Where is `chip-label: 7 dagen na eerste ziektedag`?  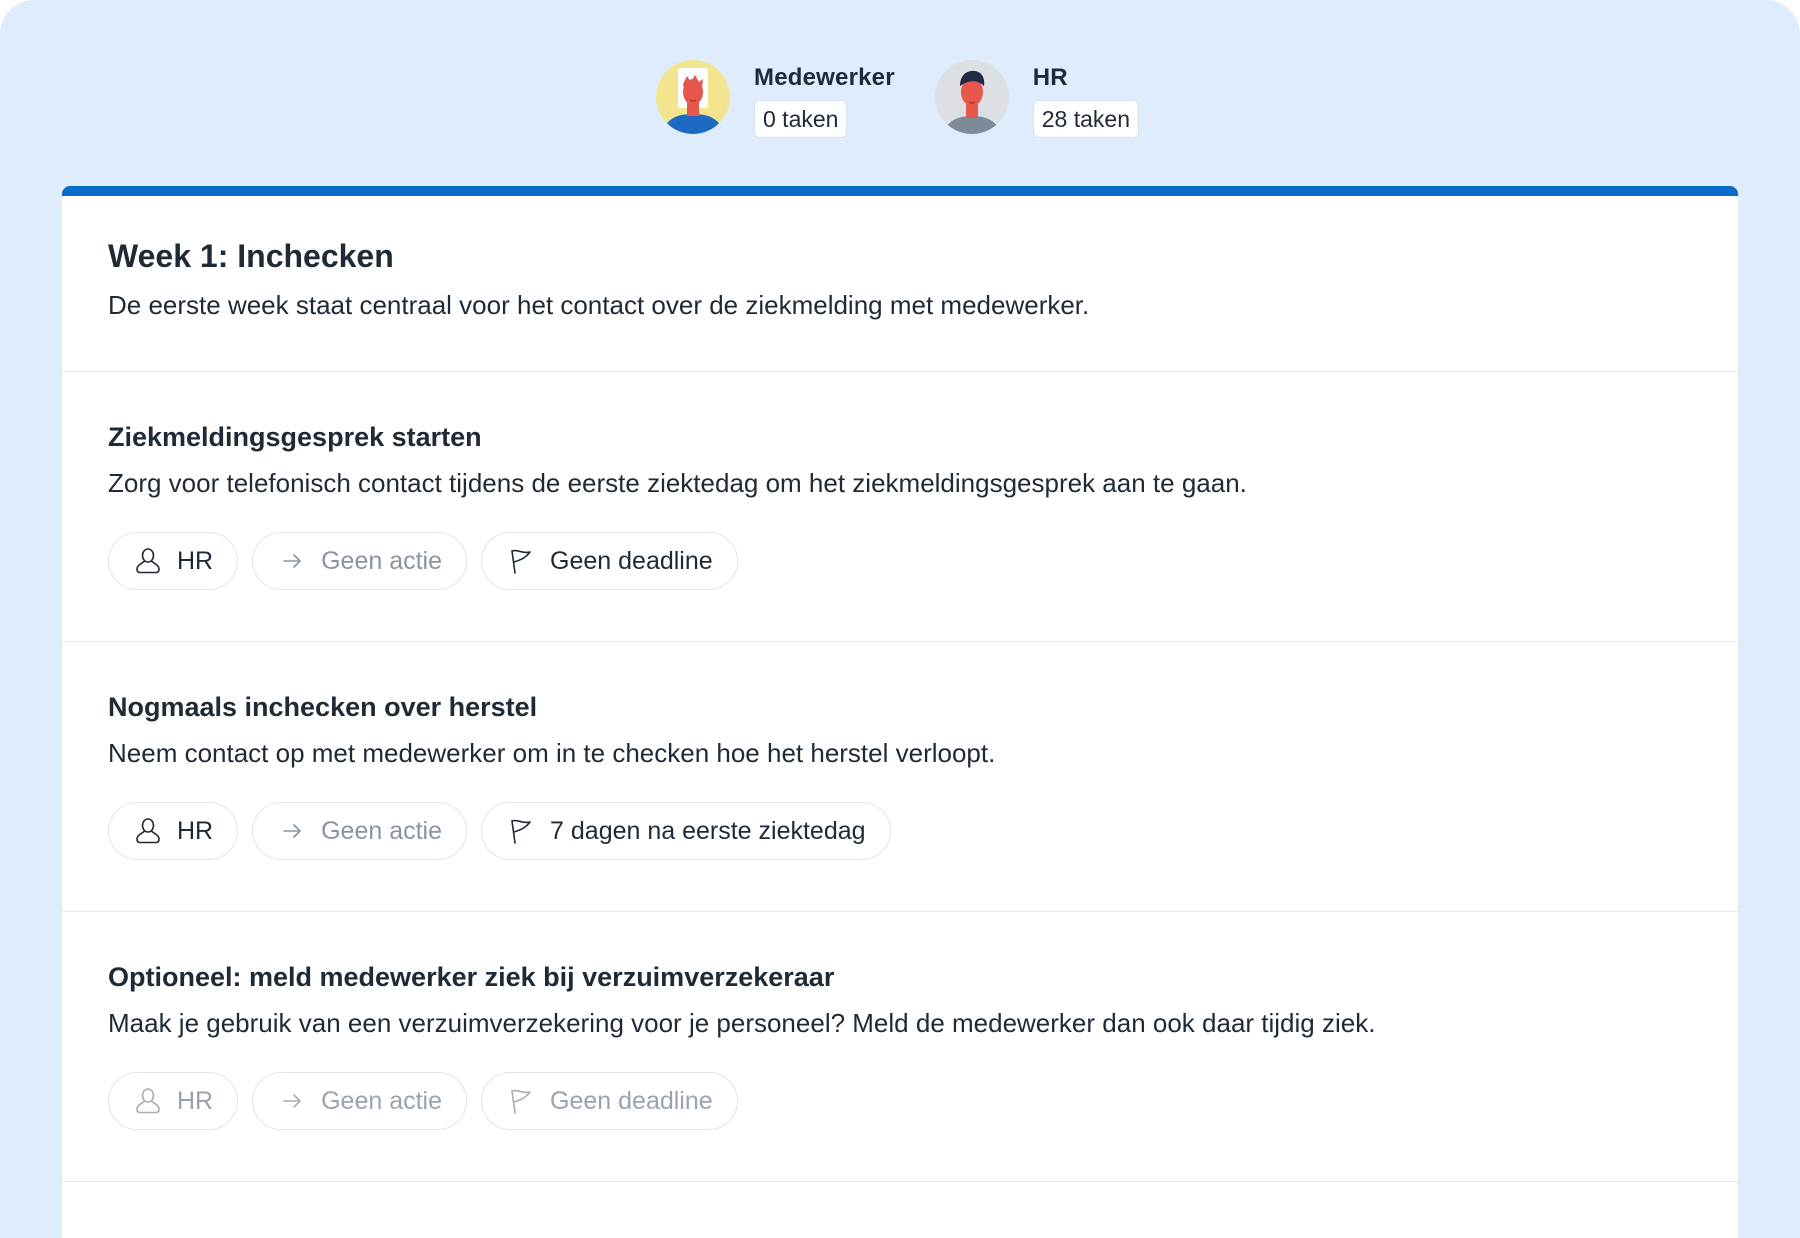
chip-label: 7 dagen na eerste ziektedag is located at coordinates (708, 830).